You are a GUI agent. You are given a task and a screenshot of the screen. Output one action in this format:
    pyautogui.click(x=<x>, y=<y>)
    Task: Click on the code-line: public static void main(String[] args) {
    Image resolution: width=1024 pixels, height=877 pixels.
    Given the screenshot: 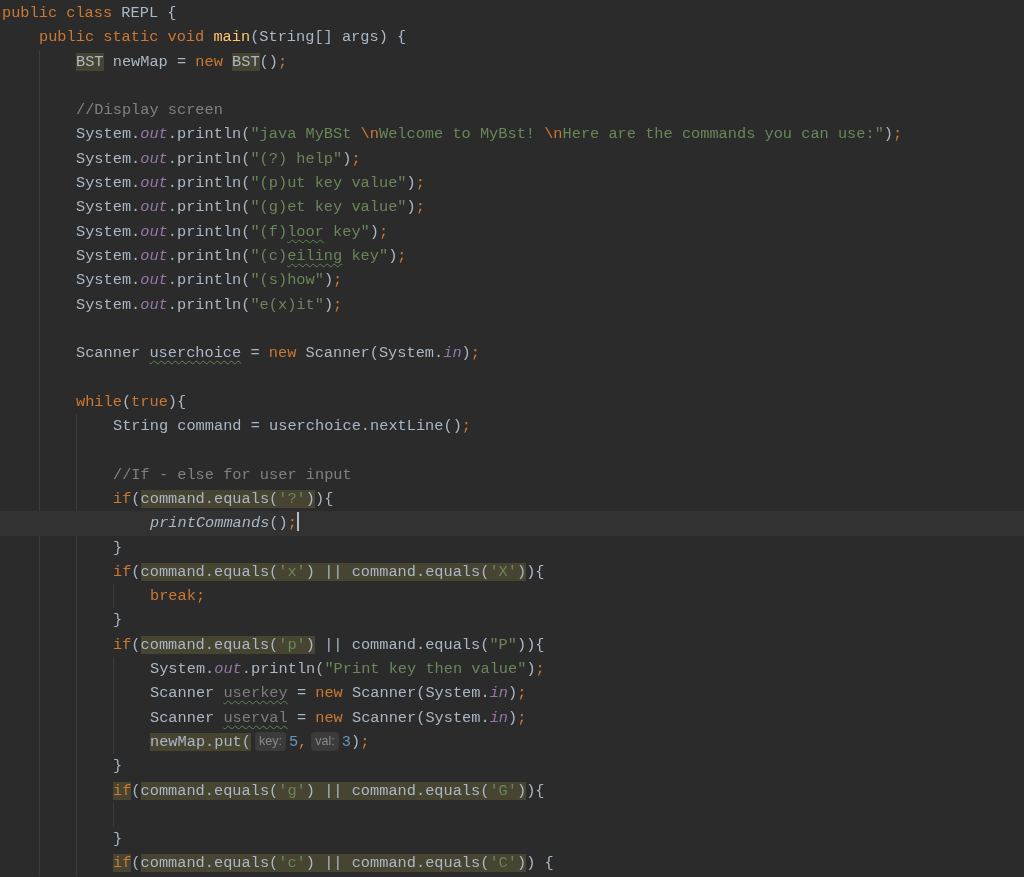 What is the action you would take?
    pyautogui.click(x=223, y=38)
    